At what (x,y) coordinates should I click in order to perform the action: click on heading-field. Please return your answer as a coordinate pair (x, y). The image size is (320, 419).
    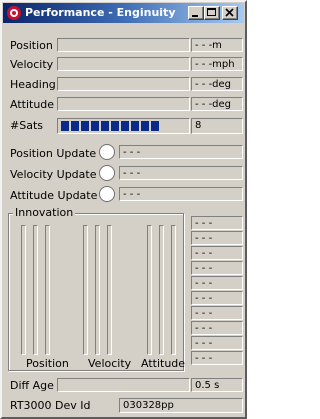
    Looking at the image, I should click on (123, 84).